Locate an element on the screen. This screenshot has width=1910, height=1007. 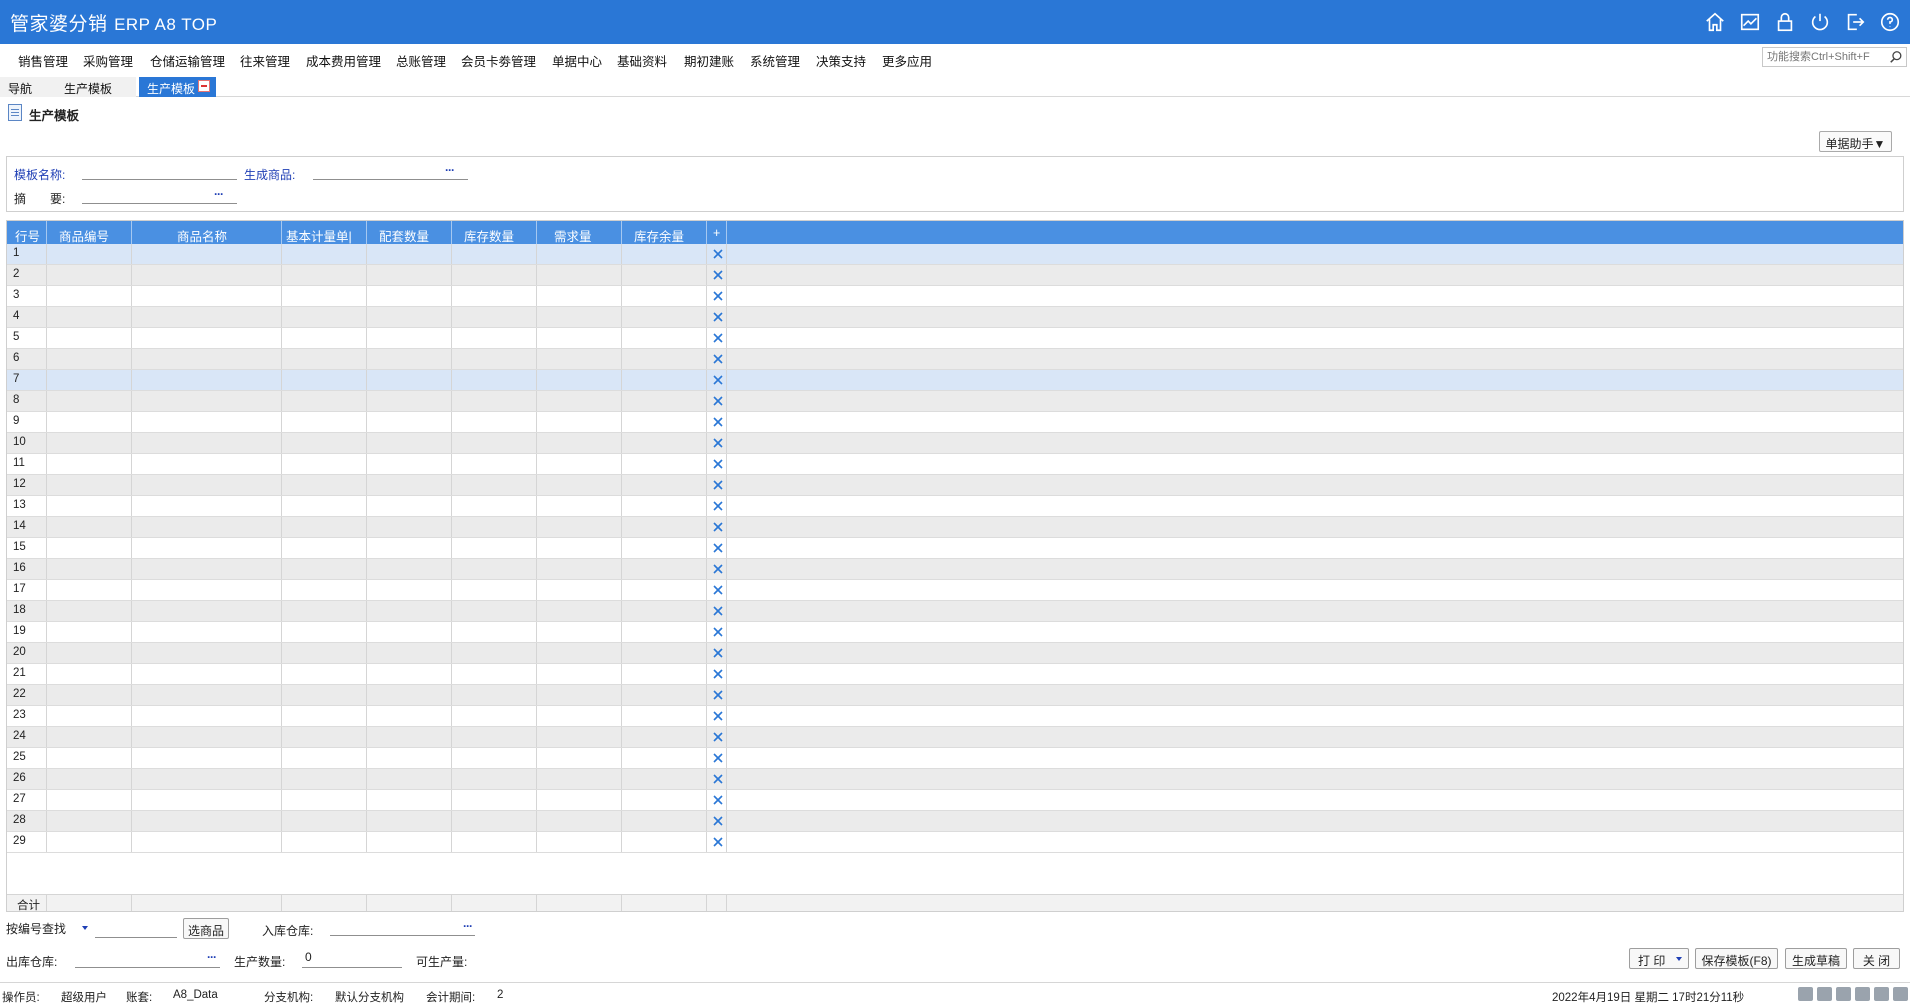
table-row: 22 is located at coordinates (955, 695).